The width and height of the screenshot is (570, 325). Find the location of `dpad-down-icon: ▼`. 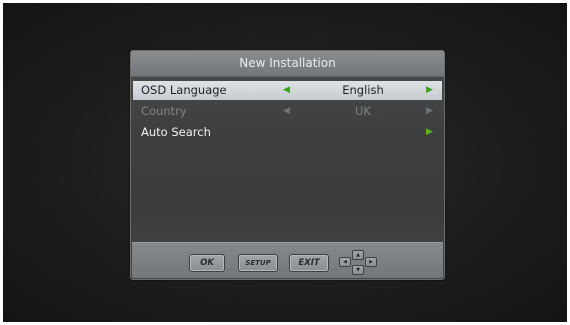

dpad-down-icon: ▼ is located at coordinates (358, 270).